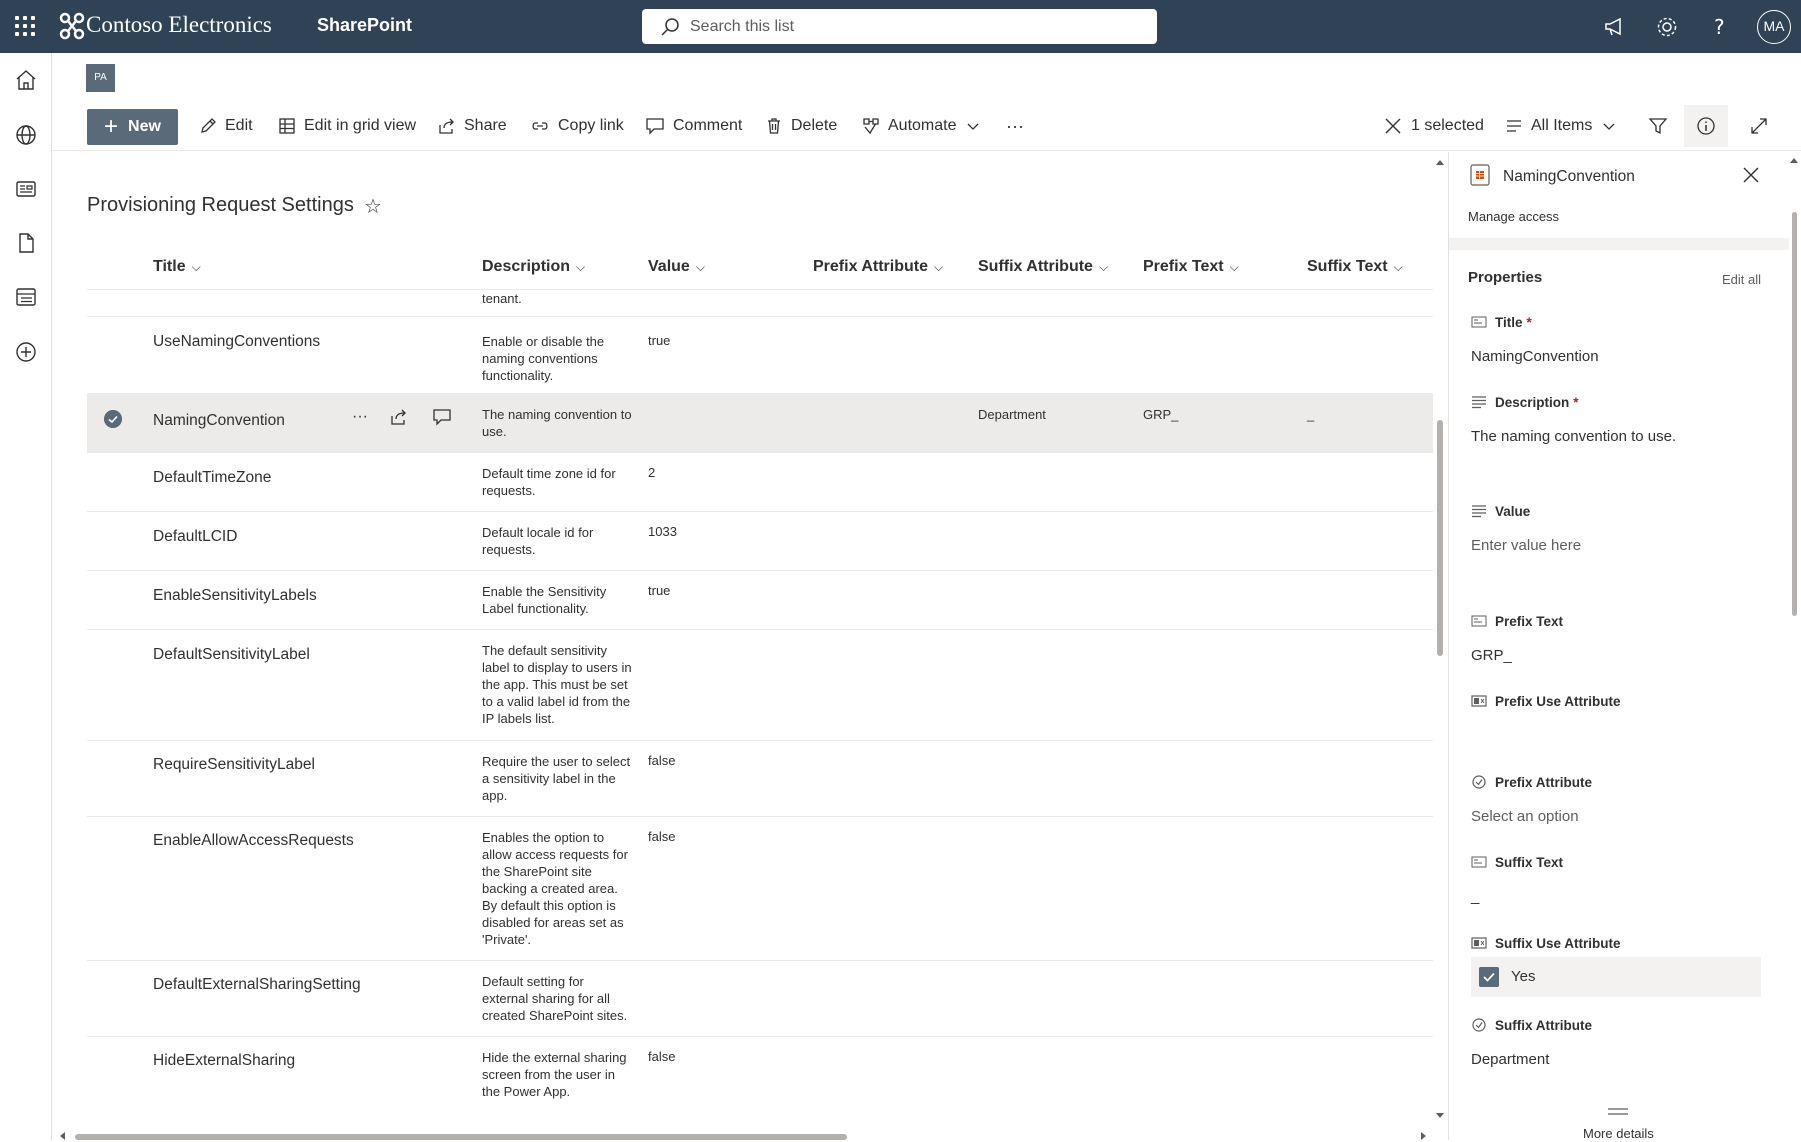 This screenshot has height=1142, width=1801. I want to click on left-rail, so click(26, 596).